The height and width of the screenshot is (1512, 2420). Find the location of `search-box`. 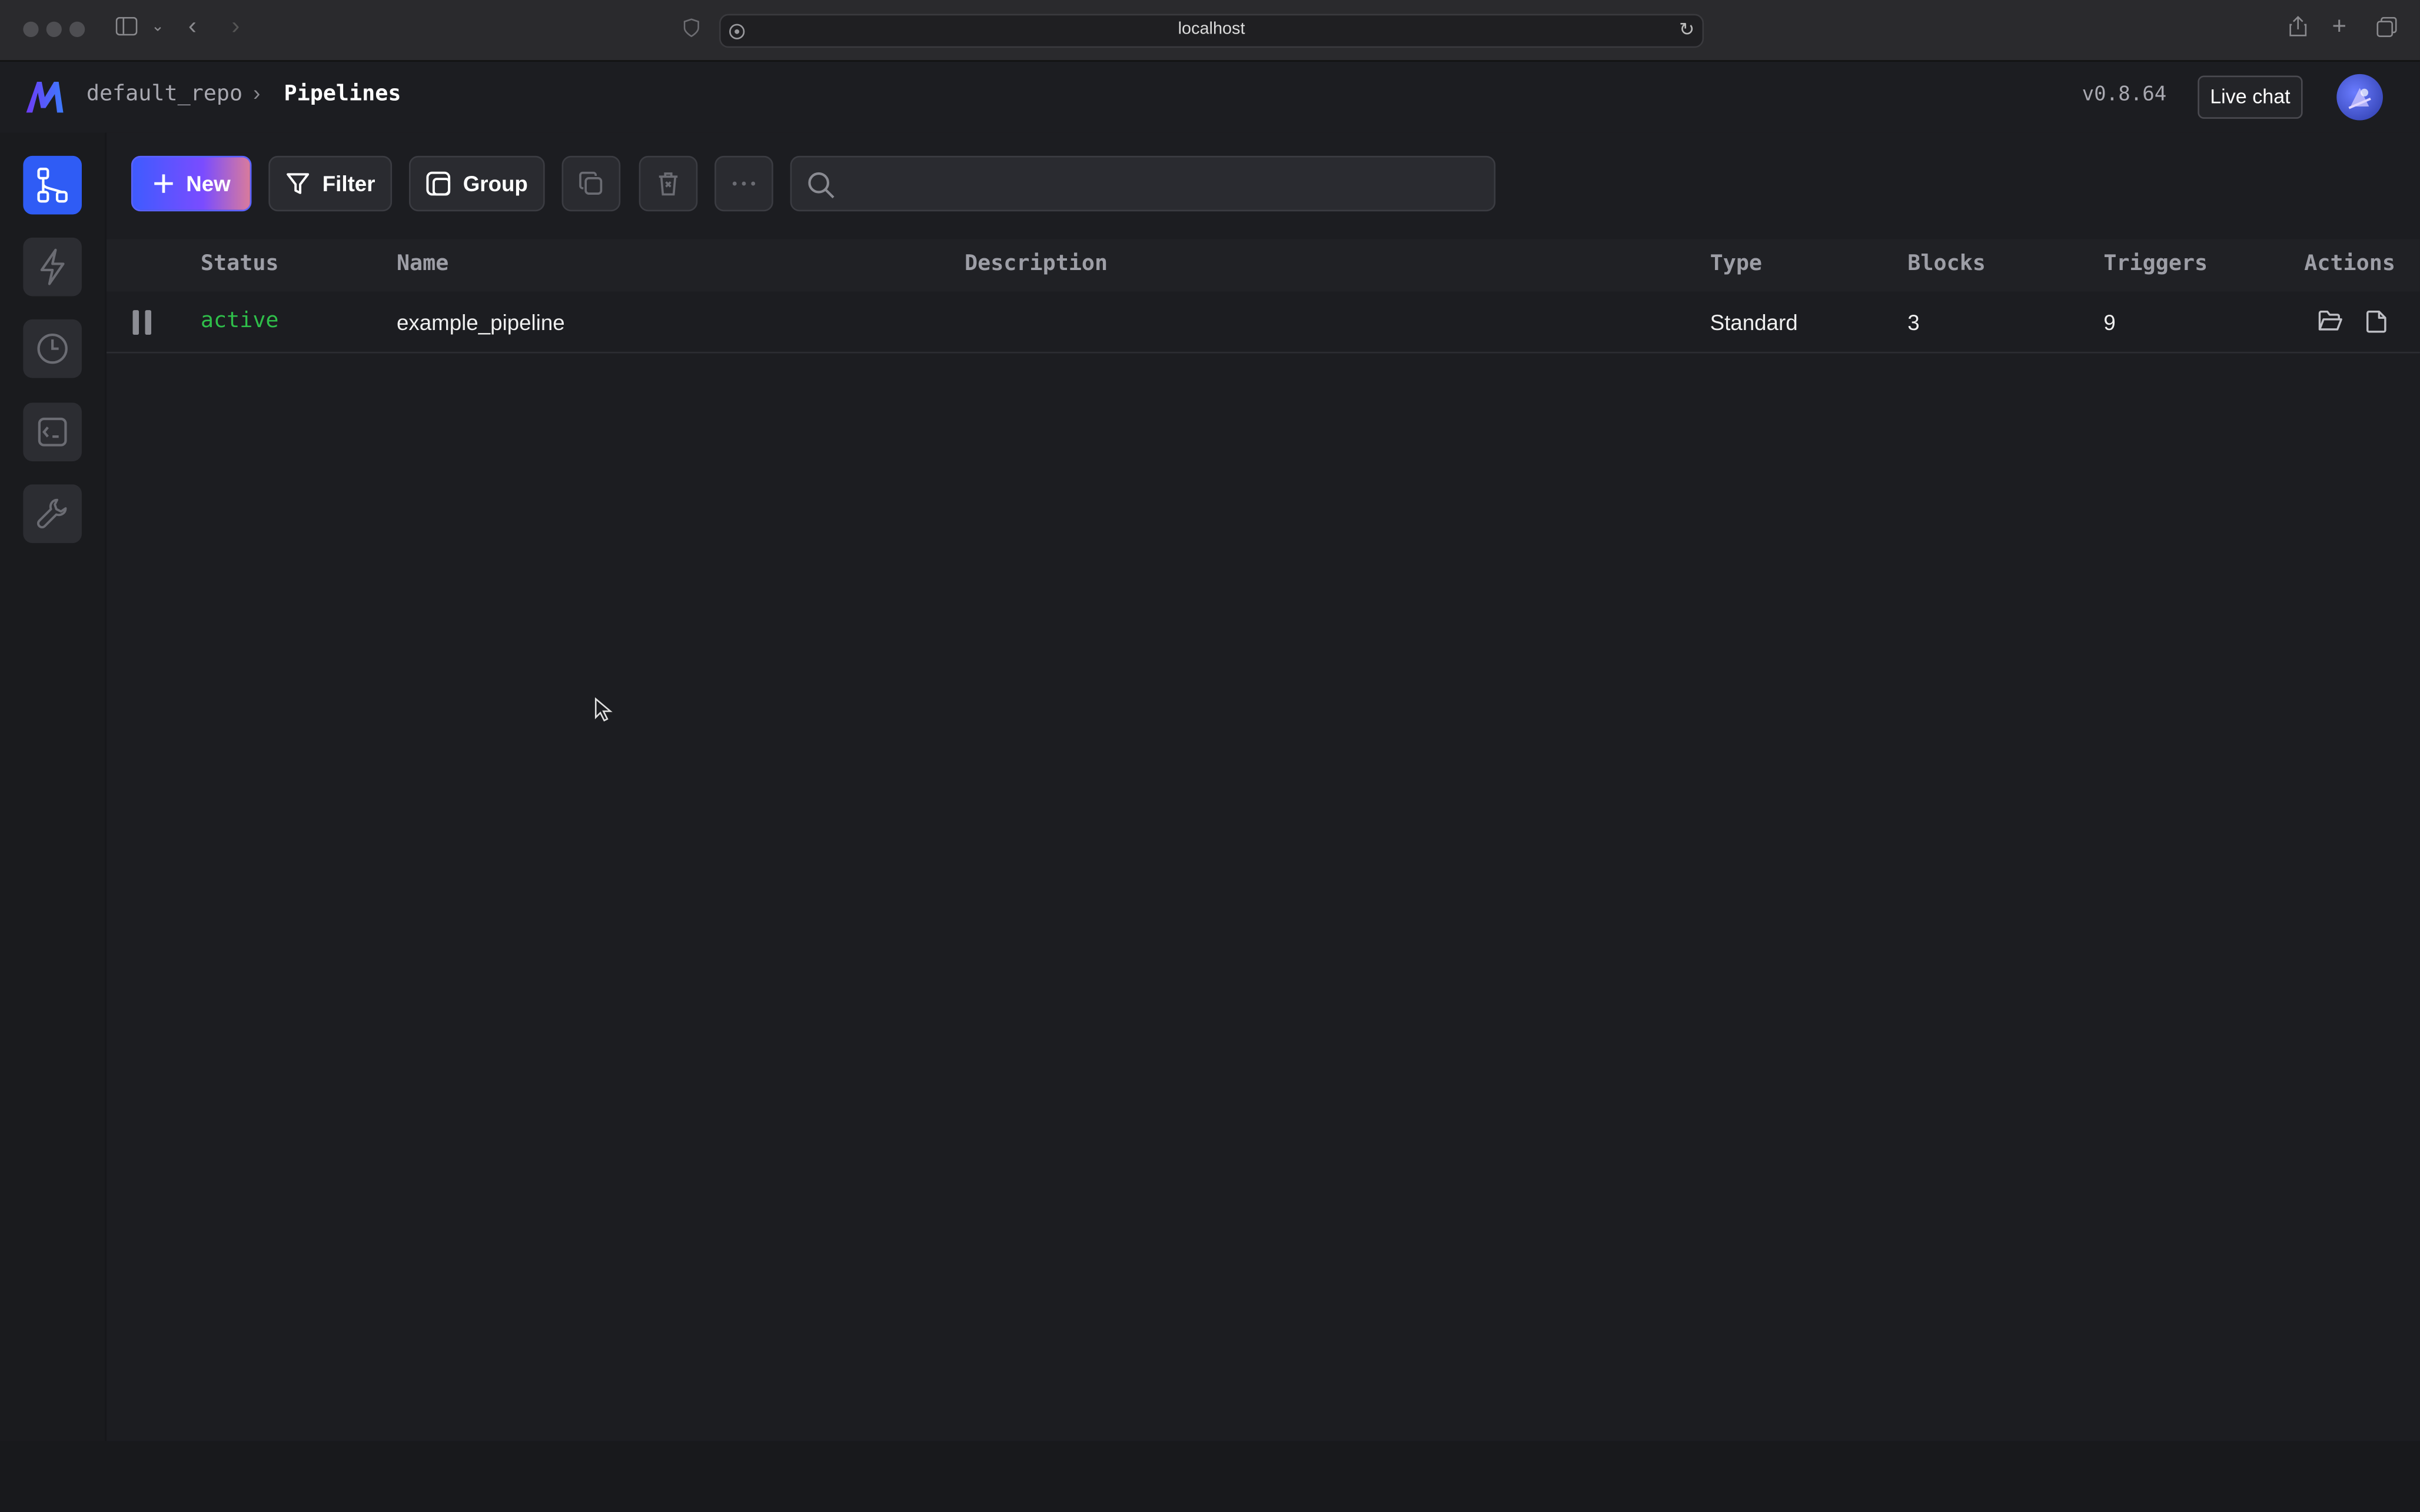

search-box is located at coordinates (1143, 184).